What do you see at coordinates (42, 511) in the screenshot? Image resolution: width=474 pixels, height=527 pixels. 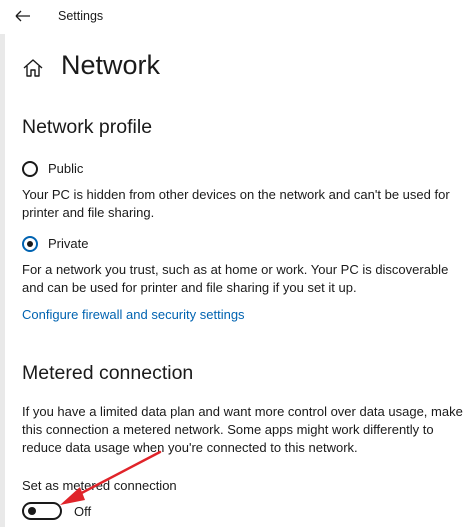 I see `metered-connection-toggle` at bounding box center [42, 511].